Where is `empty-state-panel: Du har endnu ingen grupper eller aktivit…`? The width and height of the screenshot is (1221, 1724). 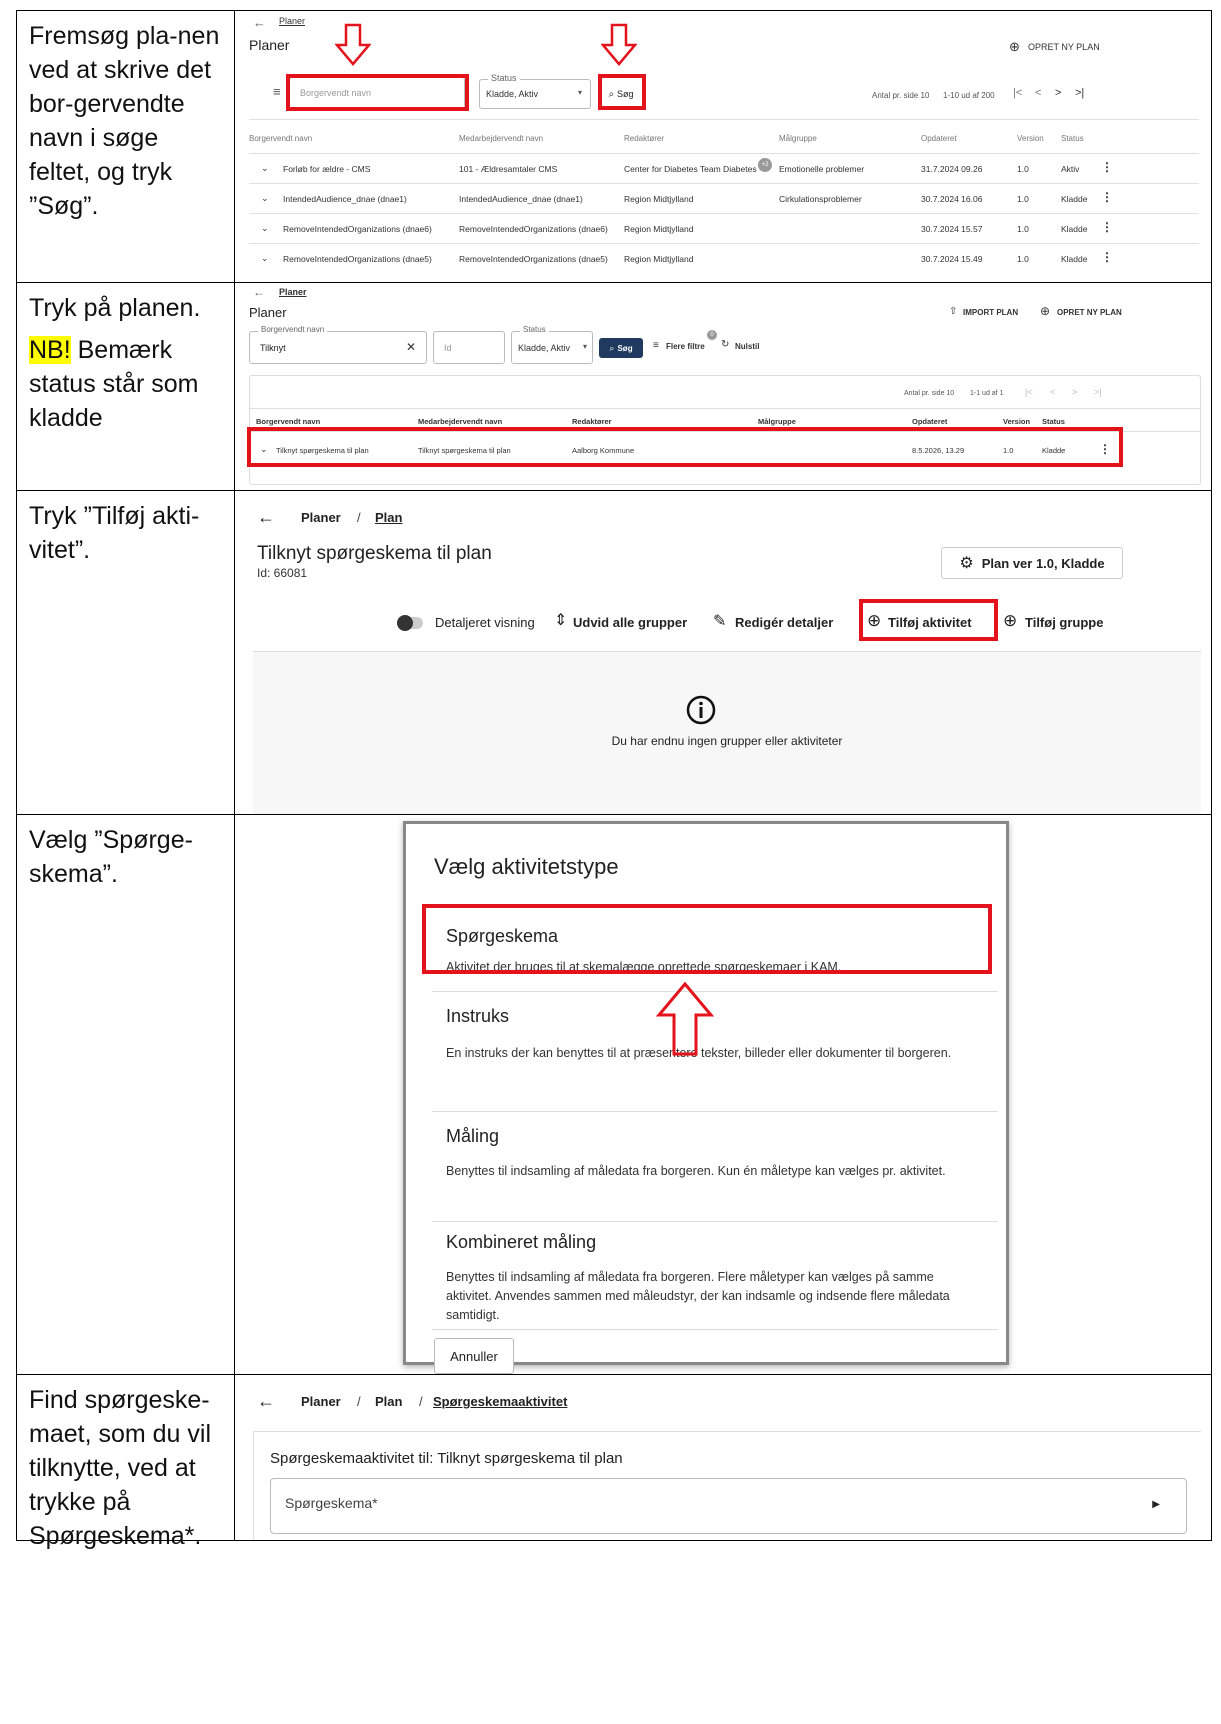
empty-state-panel: Du har endnu ingen grupper eller aktivit… is located at coordinates (727, 732).